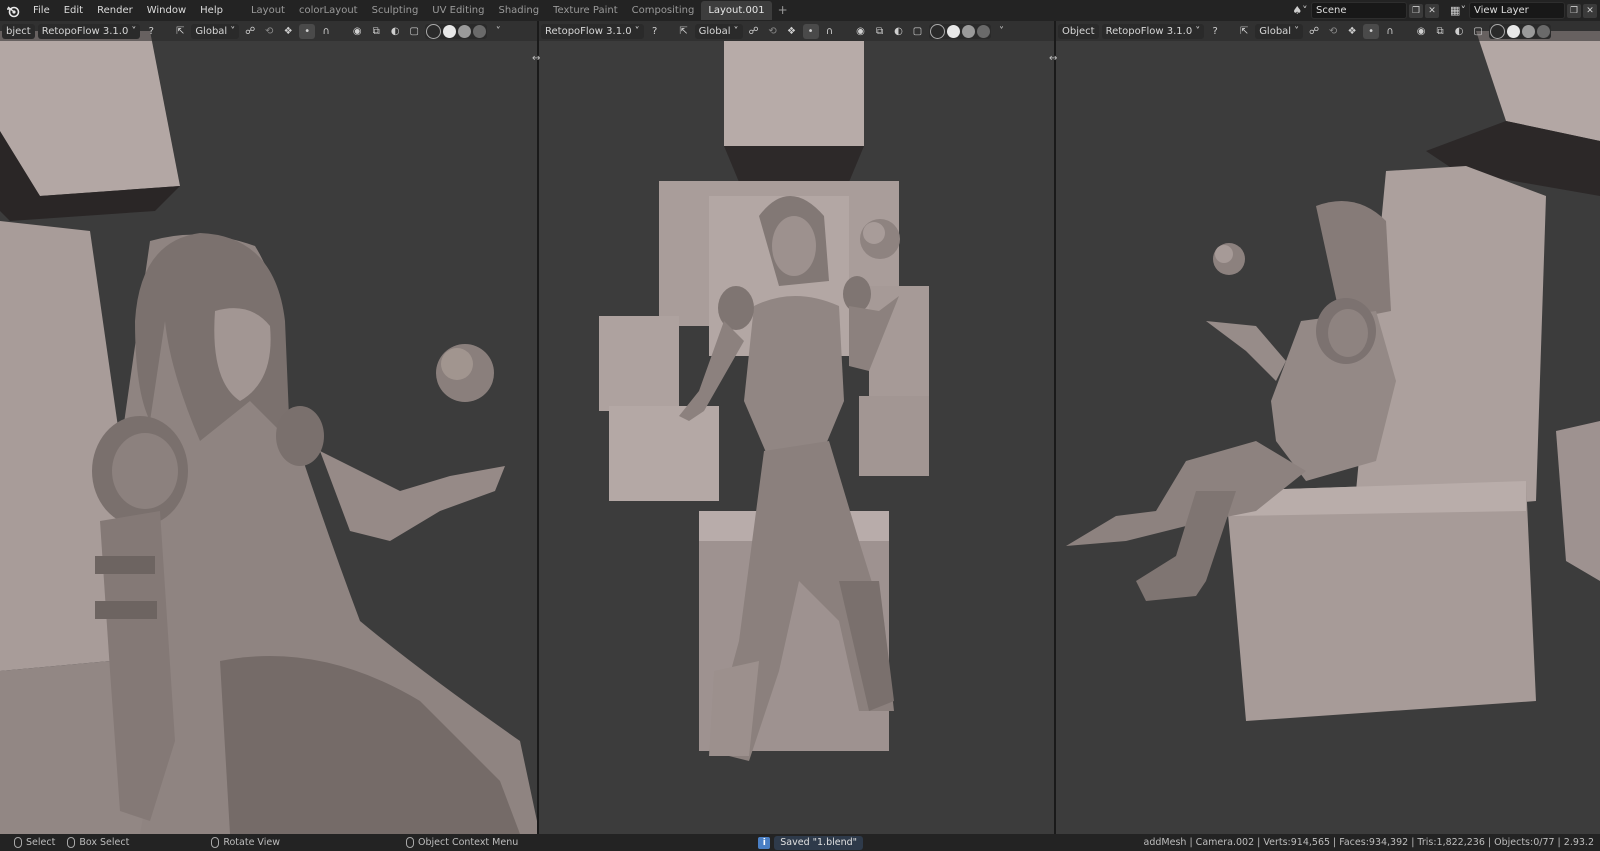 This screenshot has width=1600, height=851. Describe the element at coordinates (1416, 10) in the screenshot. I see `new-scene-icon: ❐` at that location.